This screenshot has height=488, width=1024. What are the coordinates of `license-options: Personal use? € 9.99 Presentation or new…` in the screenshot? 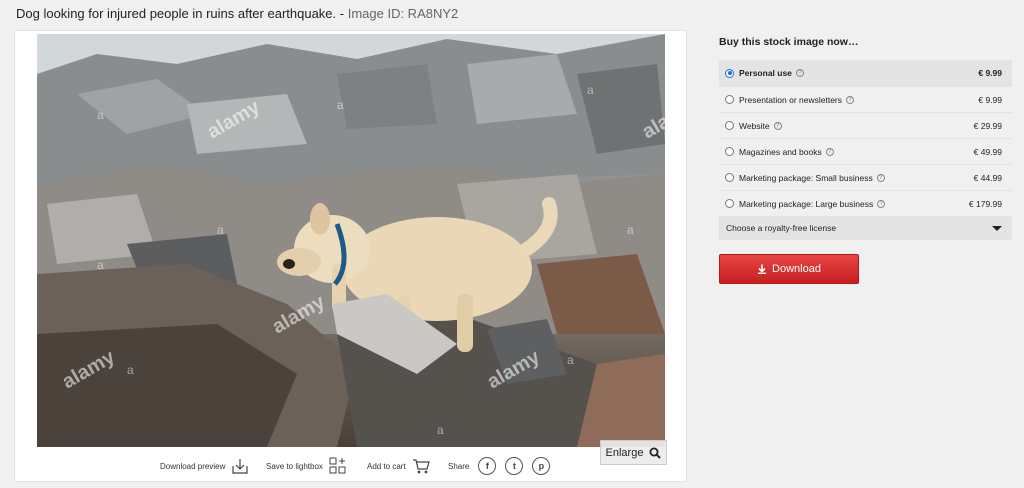 It's located at (865, 138).